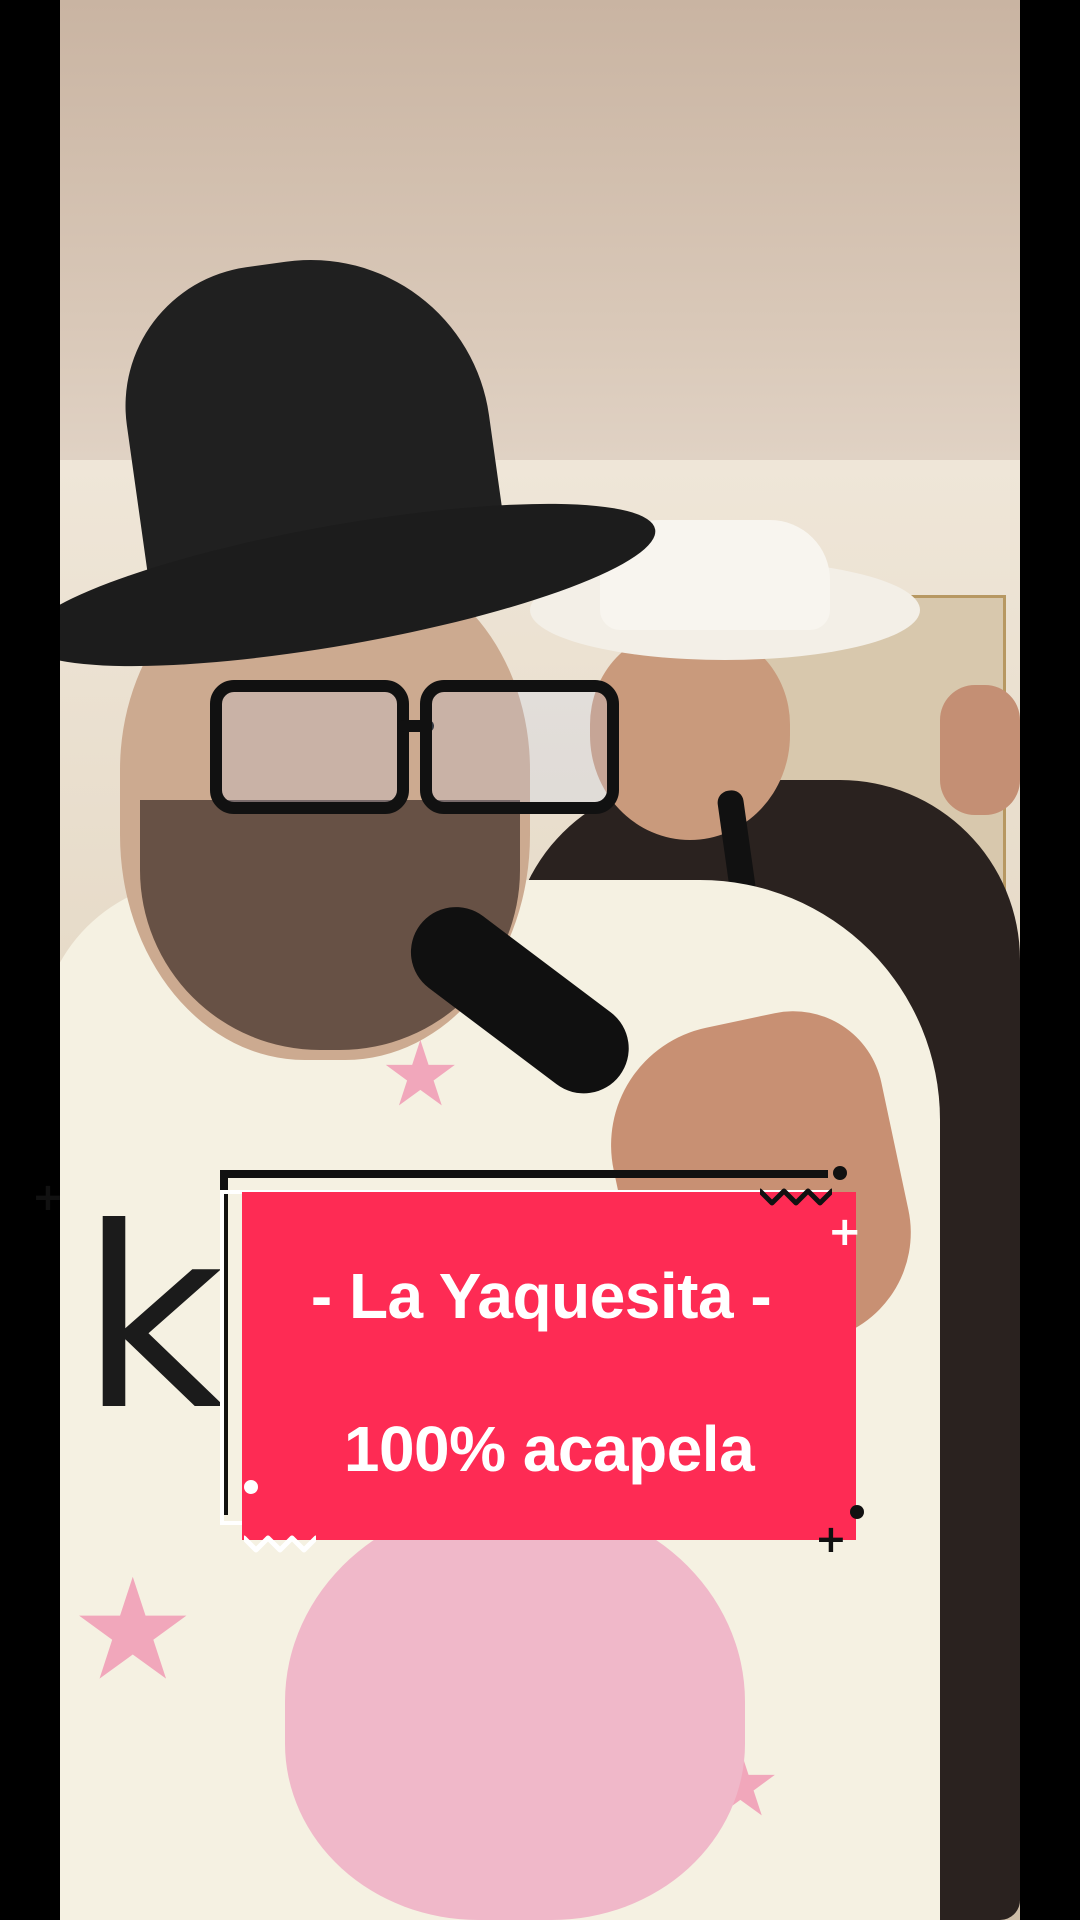  I want to click on glasses, so click(379, 745).